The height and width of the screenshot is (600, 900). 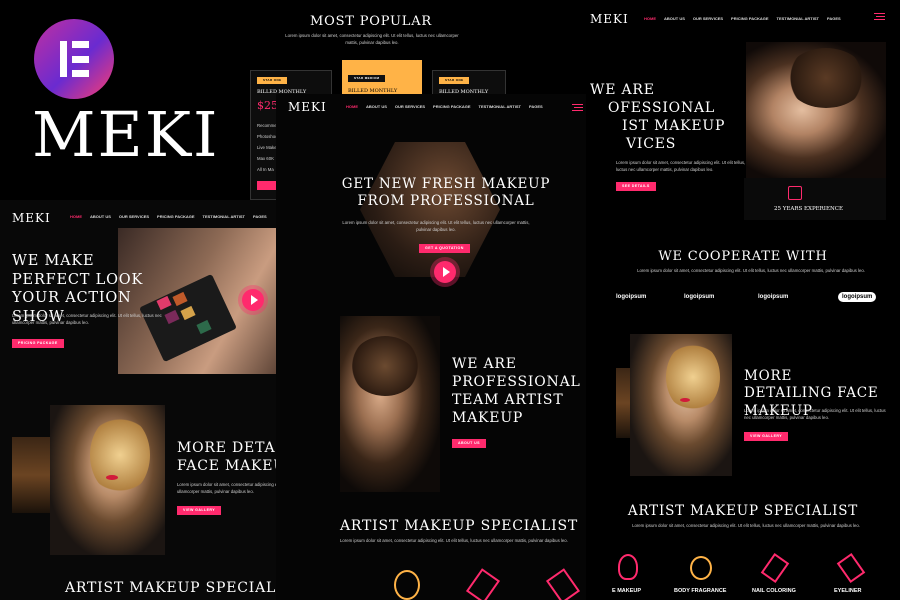 What do you see at coordinates (446, 193) in the screenshot?
I see `hero-title: GET NEW FRESH MAKEUP FROM PROFESSIONAL` at bounding box center [446, 193].